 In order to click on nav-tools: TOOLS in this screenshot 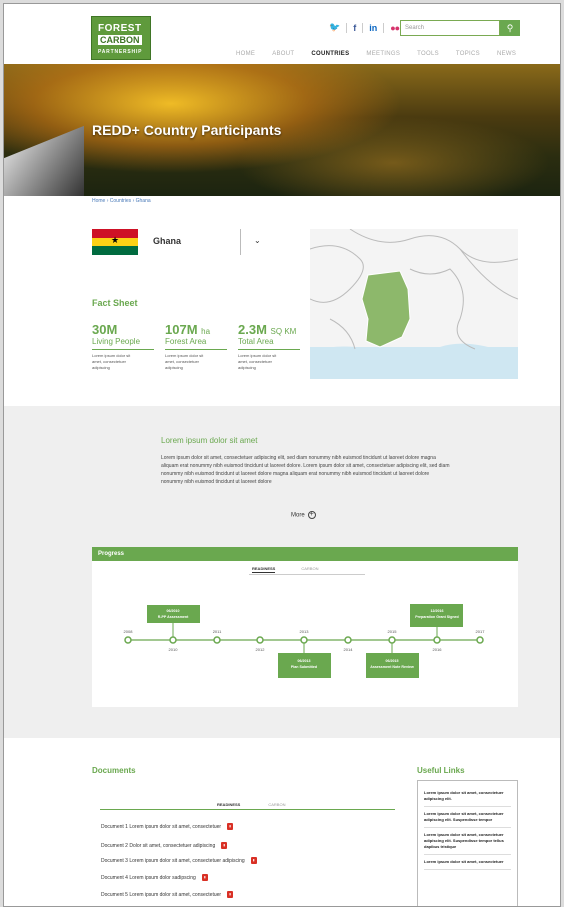, I will do `click(428, 54)`.